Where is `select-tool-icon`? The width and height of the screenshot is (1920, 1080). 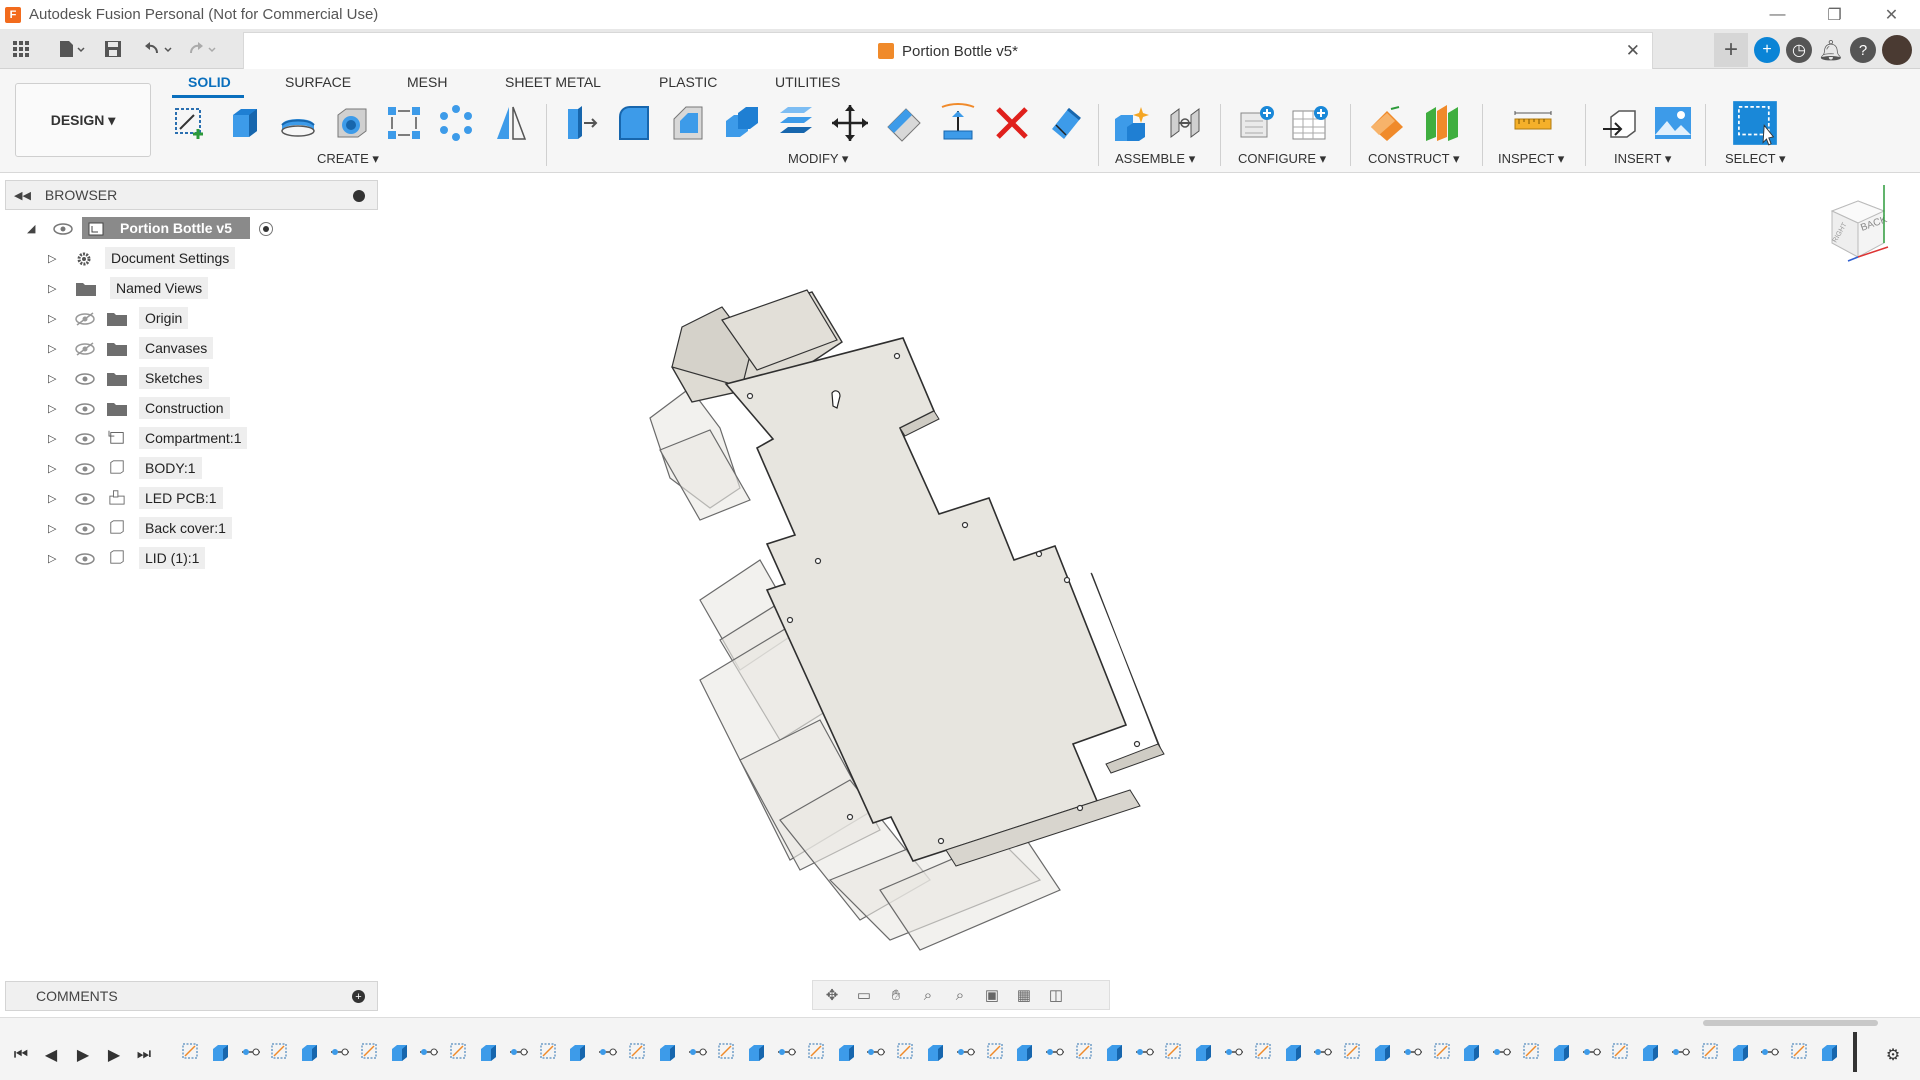 select-tool-icon is located at coordinates (1755, 123).